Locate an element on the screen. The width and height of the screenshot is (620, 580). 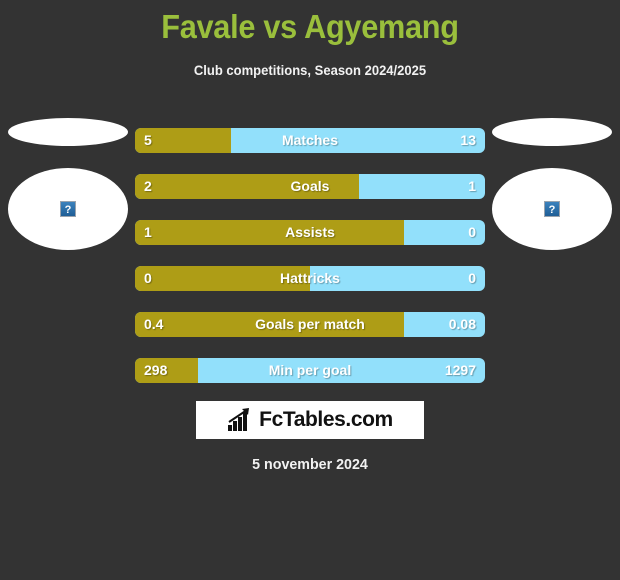
stat-bar-row: 0 Hattricks 0 is located at coordinates (310, 278).